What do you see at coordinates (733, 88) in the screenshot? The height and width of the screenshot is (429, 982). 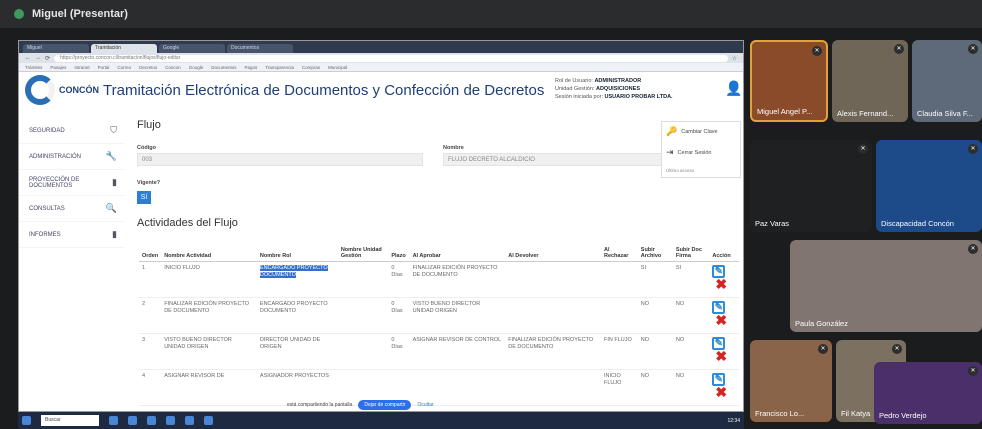 I see `user-menu-icon: 👤` at bounding box center [733, 88].